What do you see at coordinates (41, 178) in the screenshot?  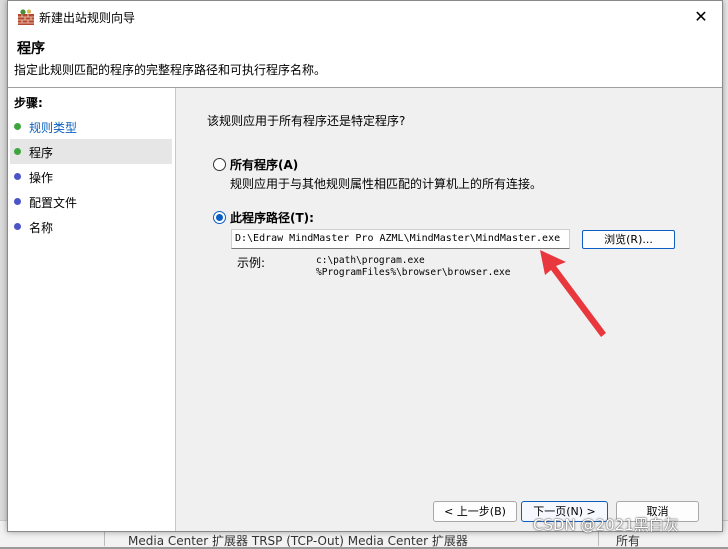 I see `step-label: 操作` at bounding box center [41, 178].